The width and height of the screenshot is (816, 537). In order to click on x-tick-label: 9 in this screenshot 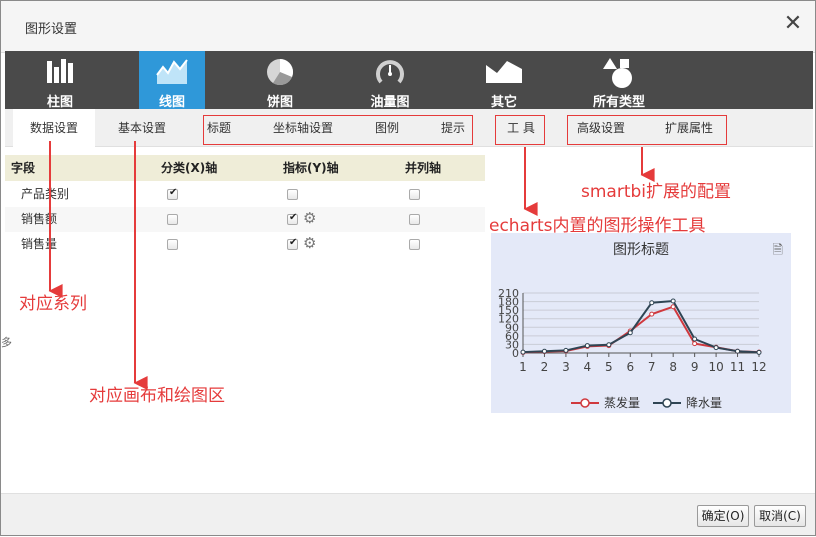, I will do `click(695, 367)`.